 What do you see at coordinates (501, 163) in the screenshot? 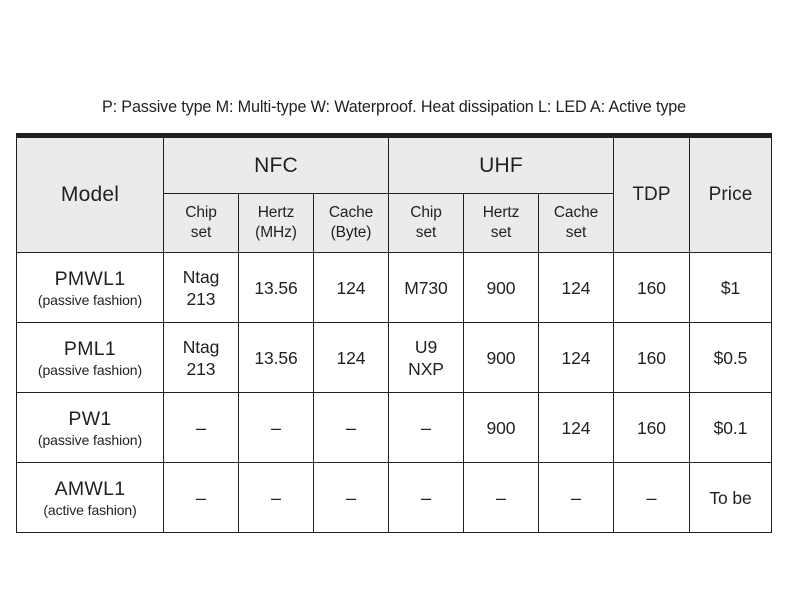
I see `column-group-header-uhf: UHF` at bounding box center [501, 163].